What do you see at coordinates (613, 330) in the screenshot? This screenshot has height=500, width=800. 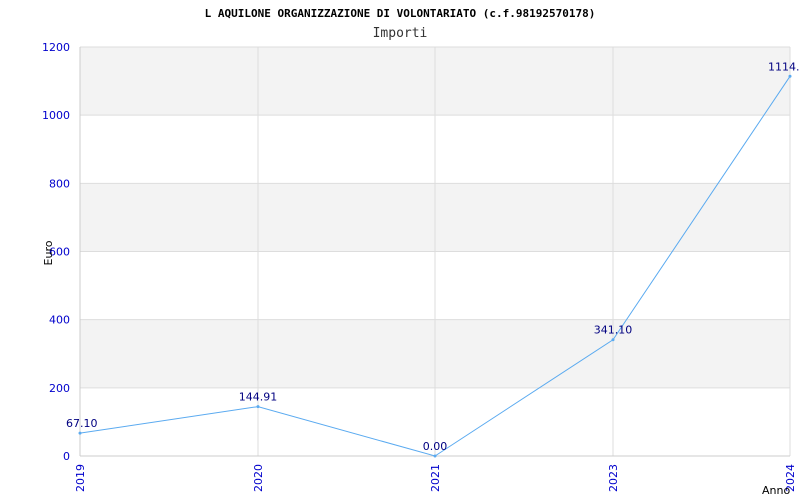 I see `data-label: 341.10` at bounding box center [613, 330].